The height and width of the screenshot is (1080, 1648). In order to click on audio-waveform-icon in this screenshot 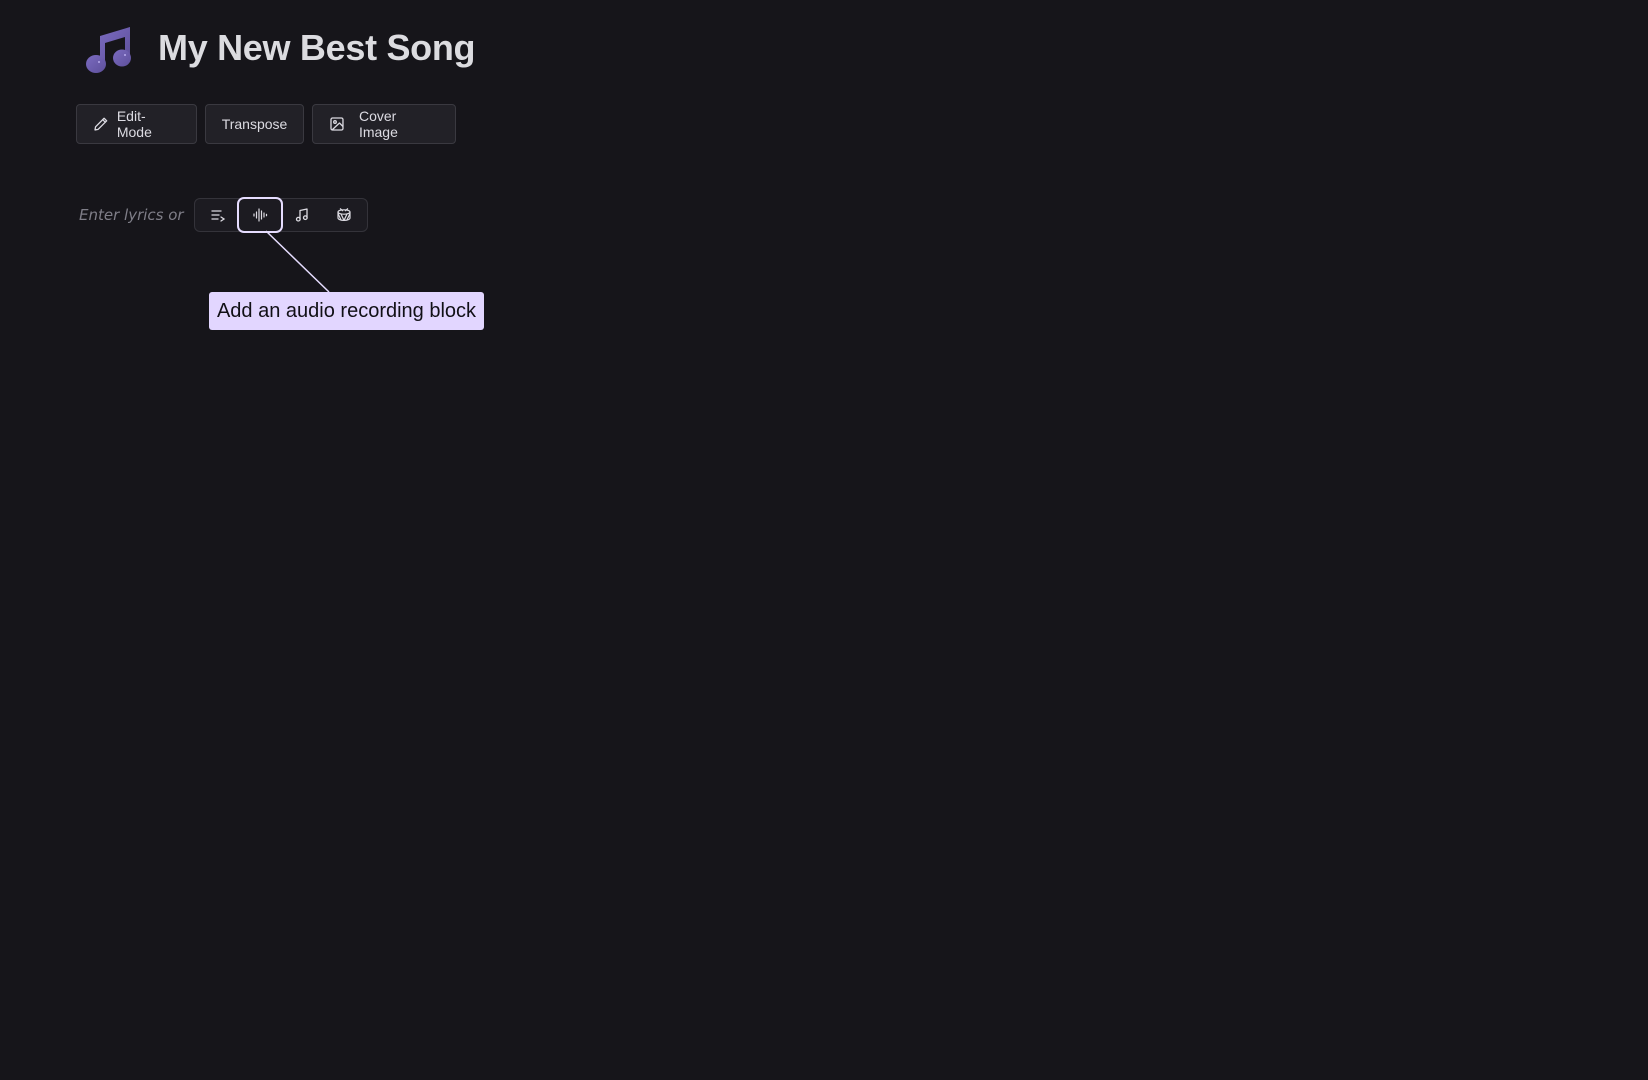, I will do `click(259, 215)`.